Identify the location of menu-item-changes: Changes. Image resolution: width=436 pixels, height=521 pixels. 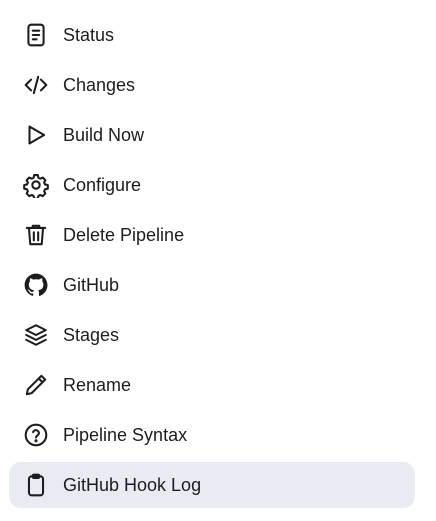
(212, 85).